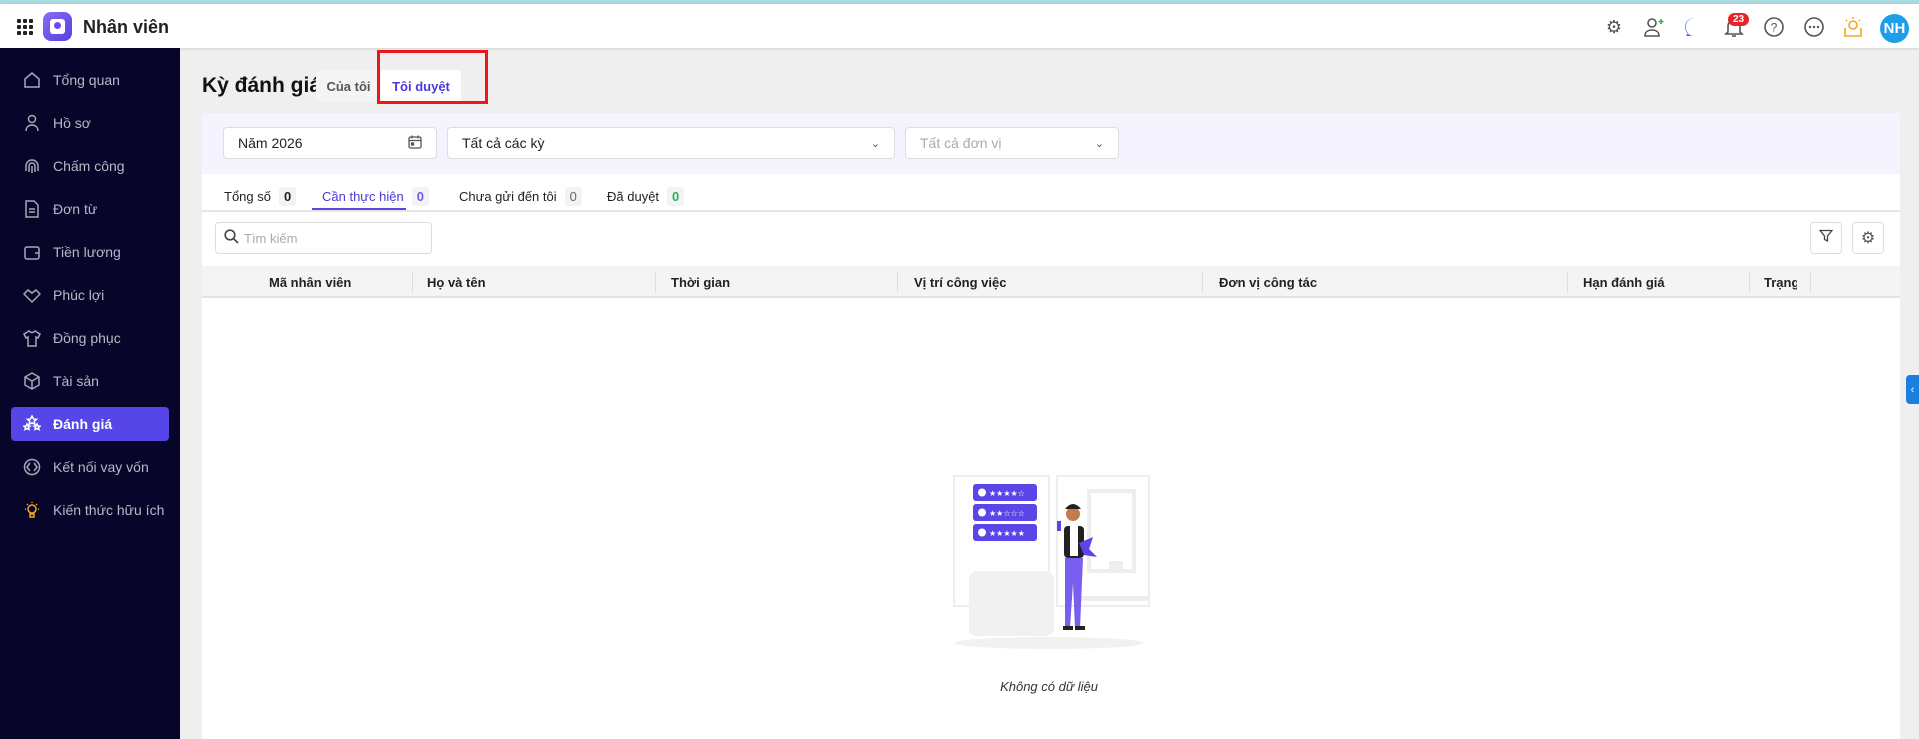 The height and width of the screenshot is (739, 1919). What do you see at coordinates (32, 123) in the screenshot?
I see `user-icon` at bounding box center [32, 123].